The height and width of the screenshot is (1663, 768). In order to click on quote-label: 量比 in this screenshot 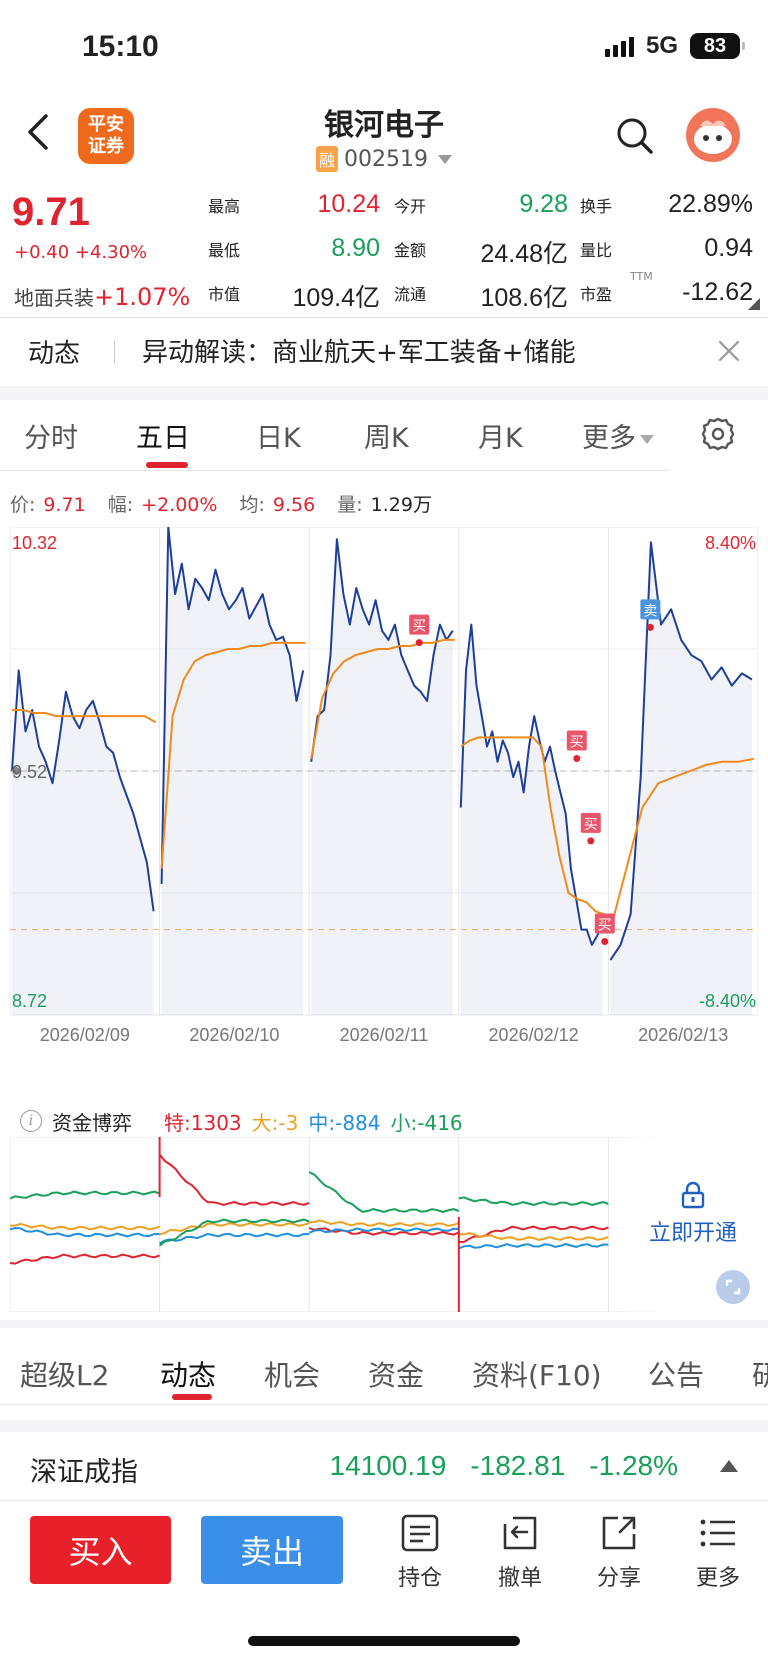, I will do `click(596, 250)`.